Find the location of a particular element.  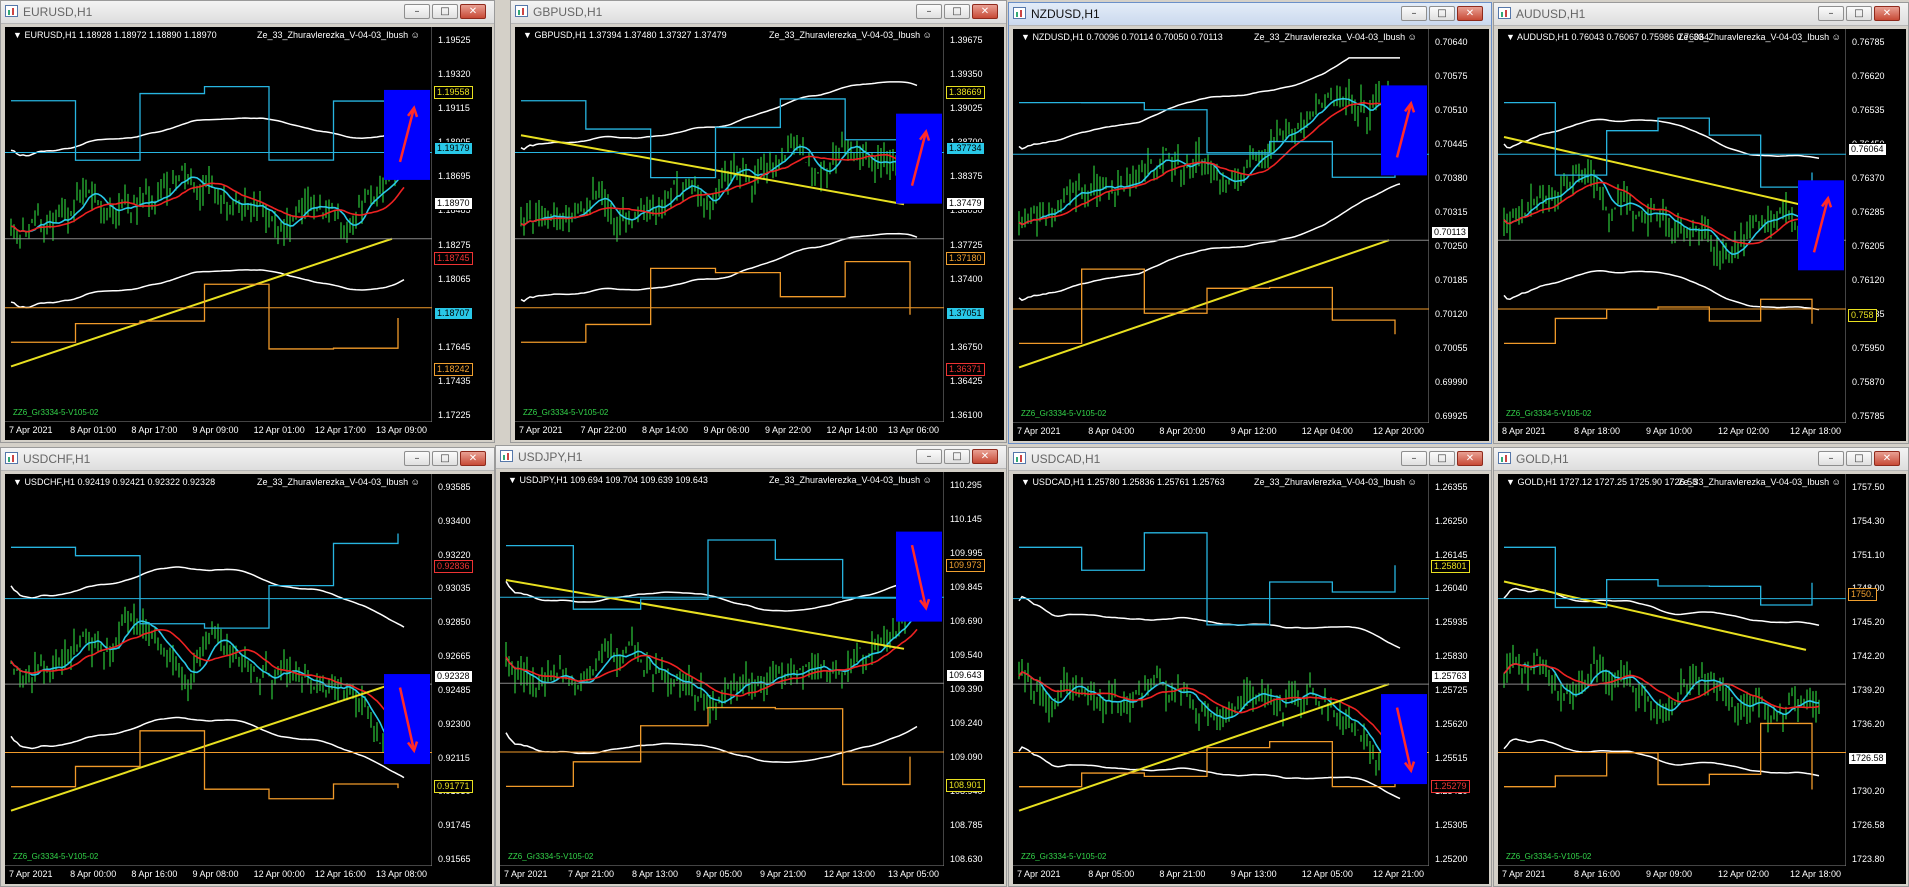

price-tick: 1.25200 is located at coordinates (1451, 859).